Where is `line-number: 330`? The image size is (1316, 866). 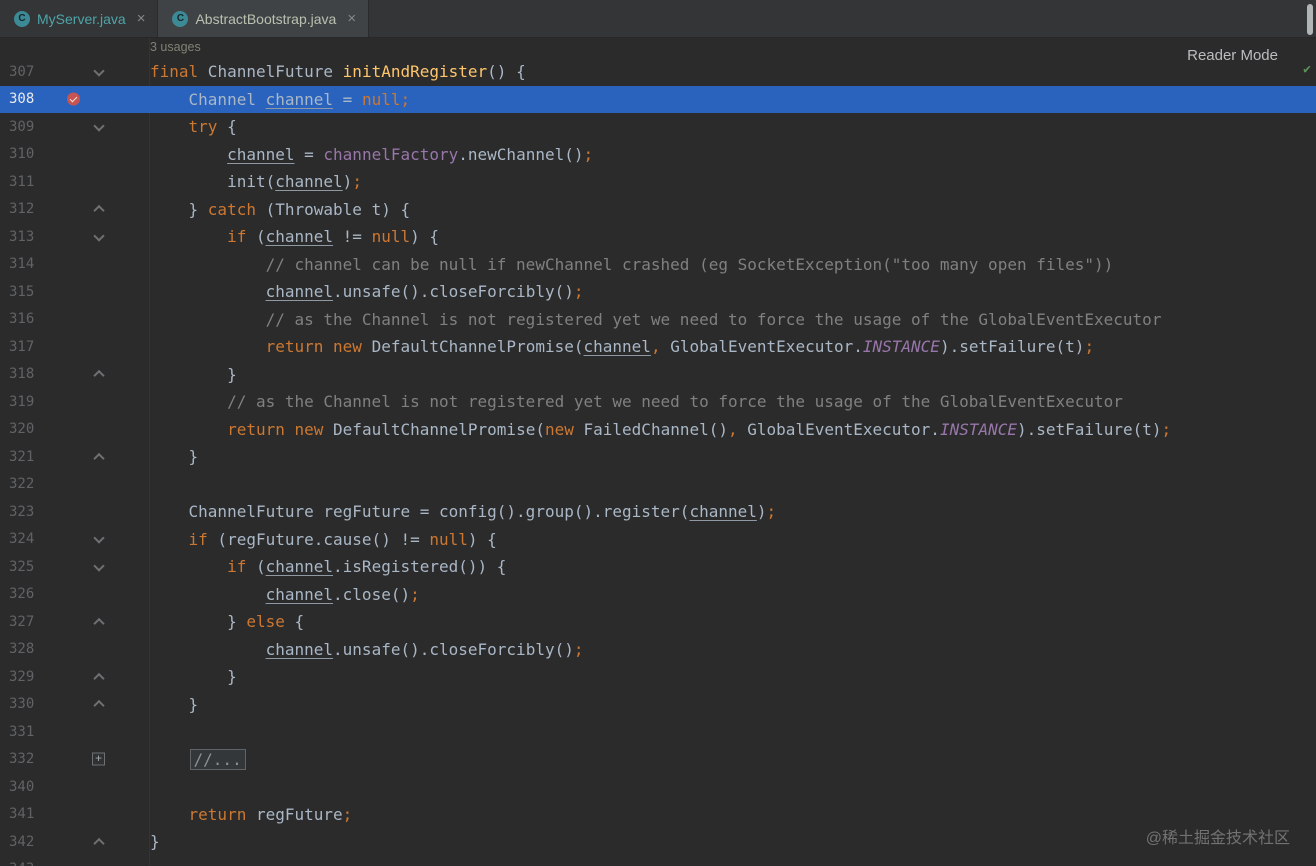 line-number: 330 is located at coordinates (22, 704).